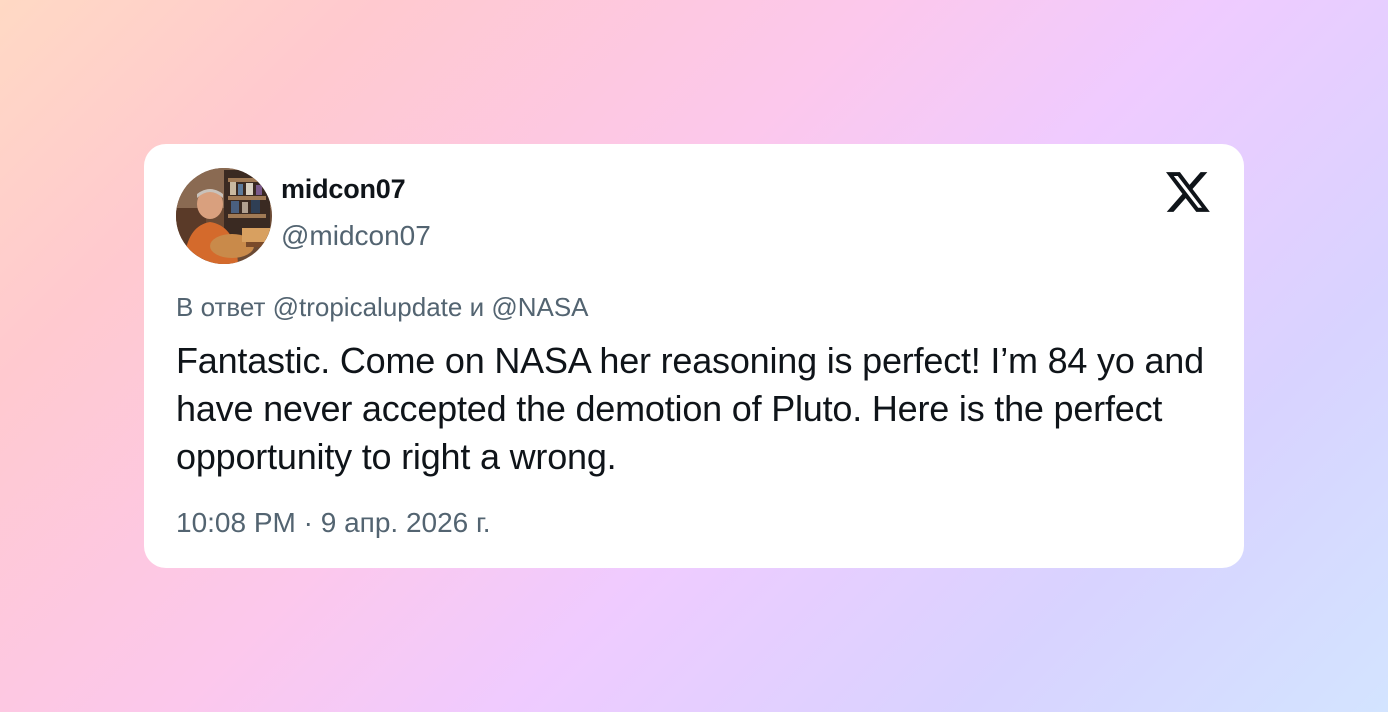 Image resolution: width=1388 pixels, height=712 pixels. I want to click on avatar, so click(224, 216).